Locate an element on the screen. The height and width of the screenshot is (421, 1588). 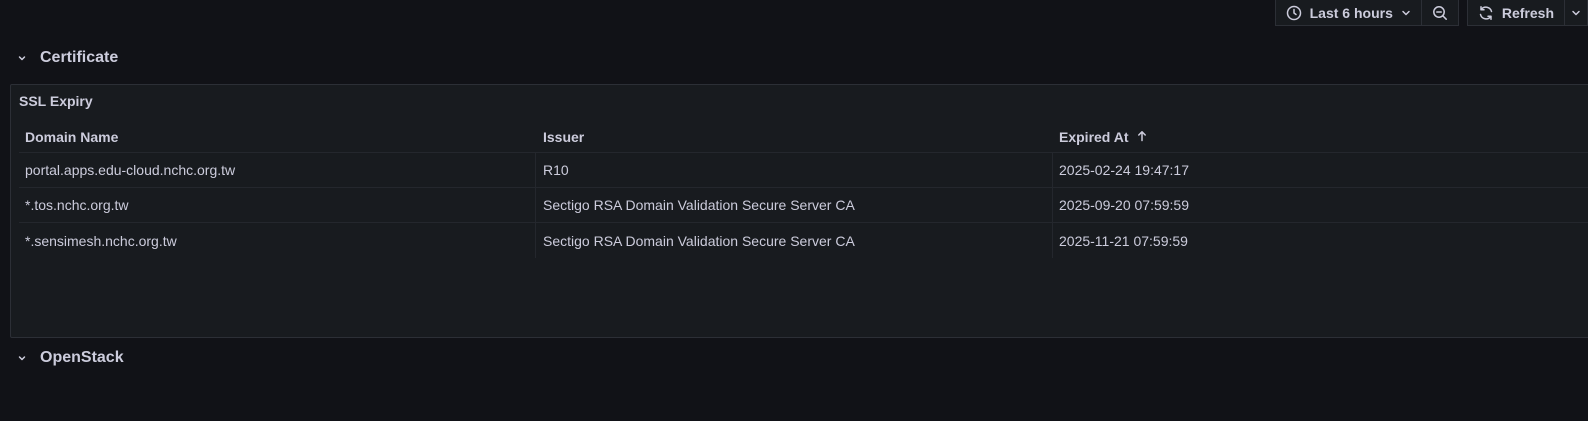
table-header-row: Domain Name Issuer Expired At is located at coordinates (803, 137).